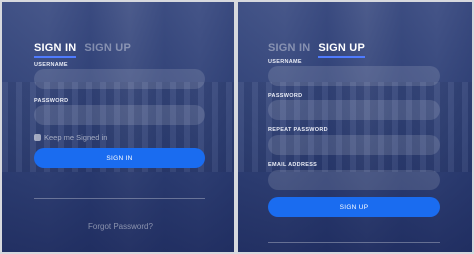 The width and height of the screenshot is (474, 254). Describe the element at coordinates (354, 145) in the screenshot. I see `repeat-password-field` at that location.